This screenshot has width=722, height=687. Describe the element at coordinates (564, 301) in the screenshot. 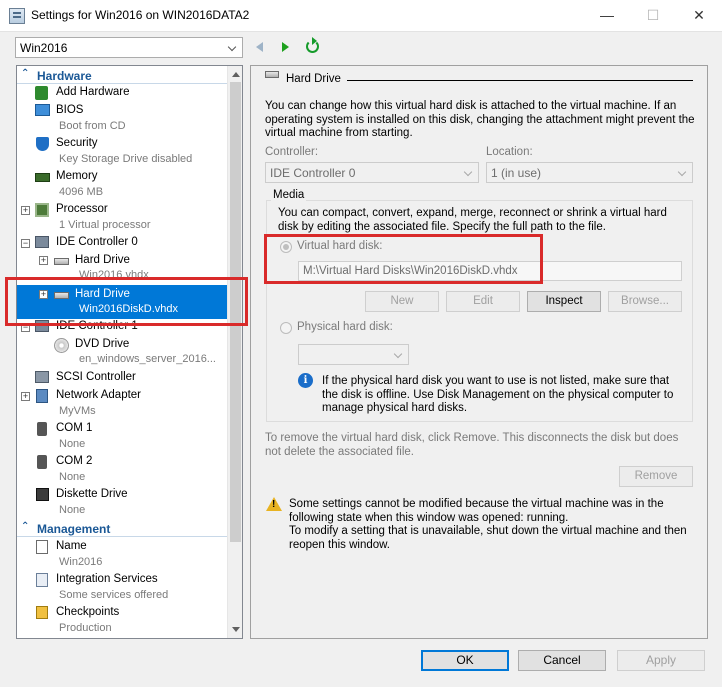

I see `inspect-button: Inspect` at that location.